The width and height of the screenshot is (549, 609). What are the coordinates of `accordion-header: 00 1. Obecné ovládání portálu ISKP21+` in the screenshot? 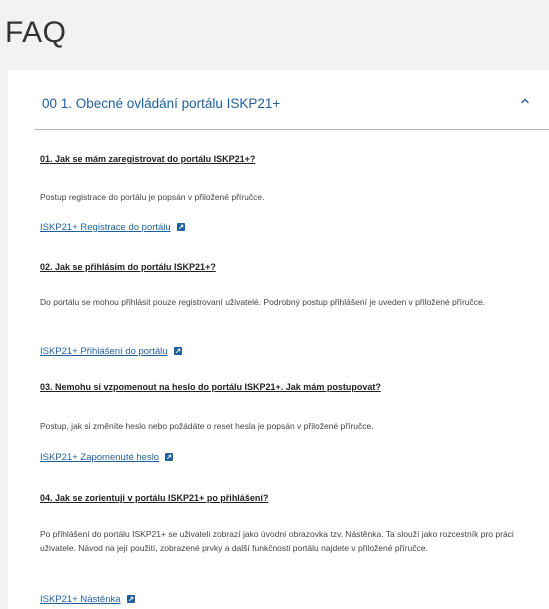 It's located at (278, 100).